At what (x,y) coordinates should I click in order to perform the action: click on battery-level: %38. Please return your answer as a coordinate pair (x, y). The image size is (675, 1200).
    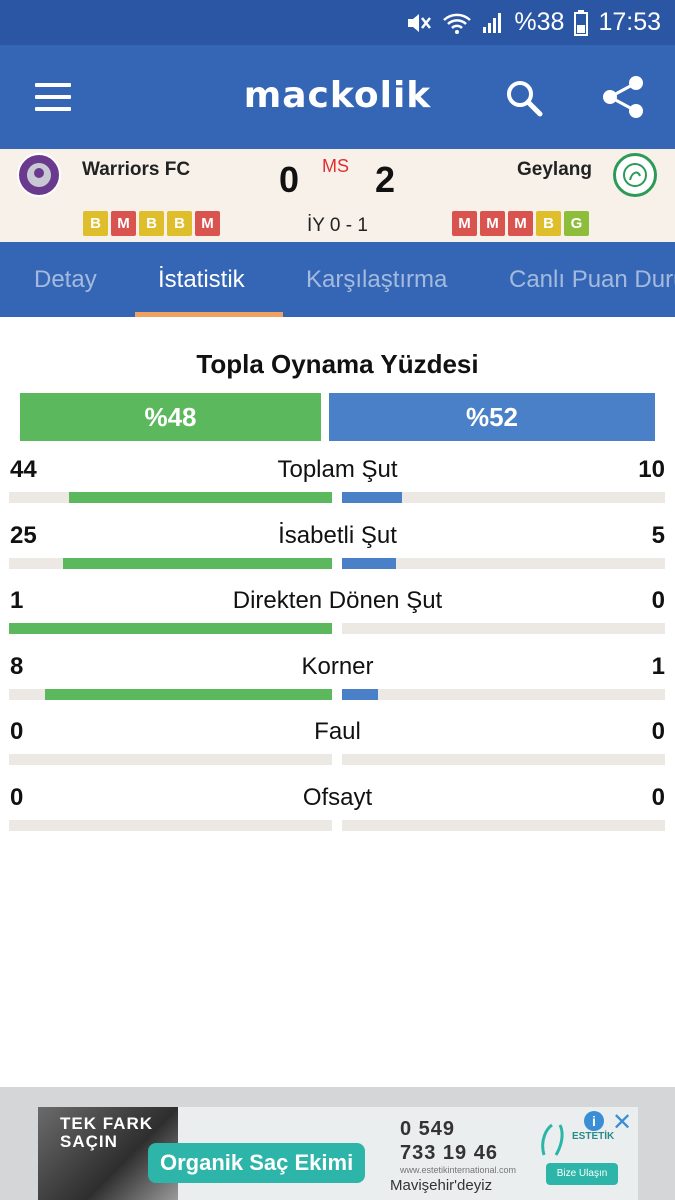
    Looking at the image, I should click on (539, 22).